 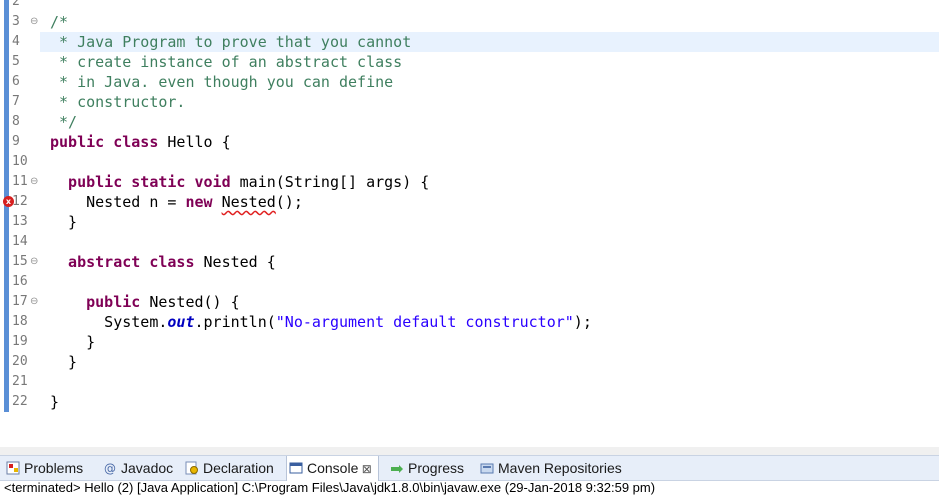 I want to click on code-line: * constructor., so click(x=117, y=102).